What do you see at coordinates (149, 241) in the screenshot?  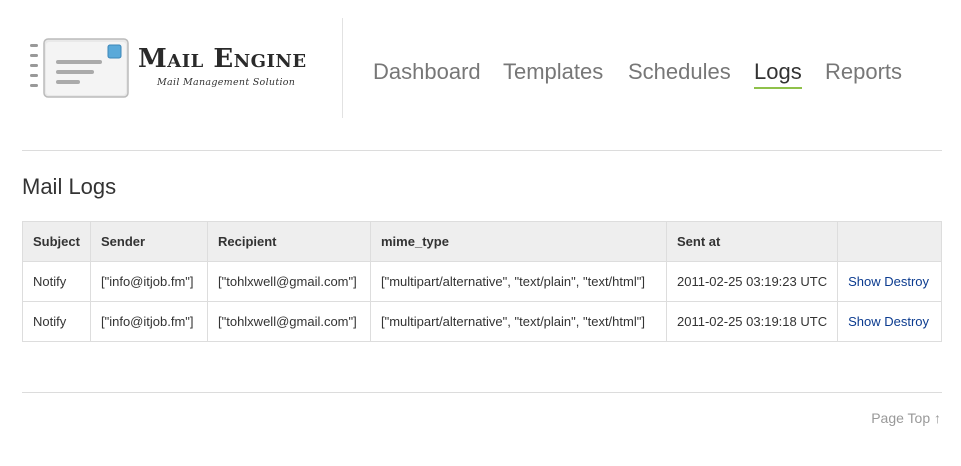 I see `column-header-sender: Sender` at bounding box center [149, 241].